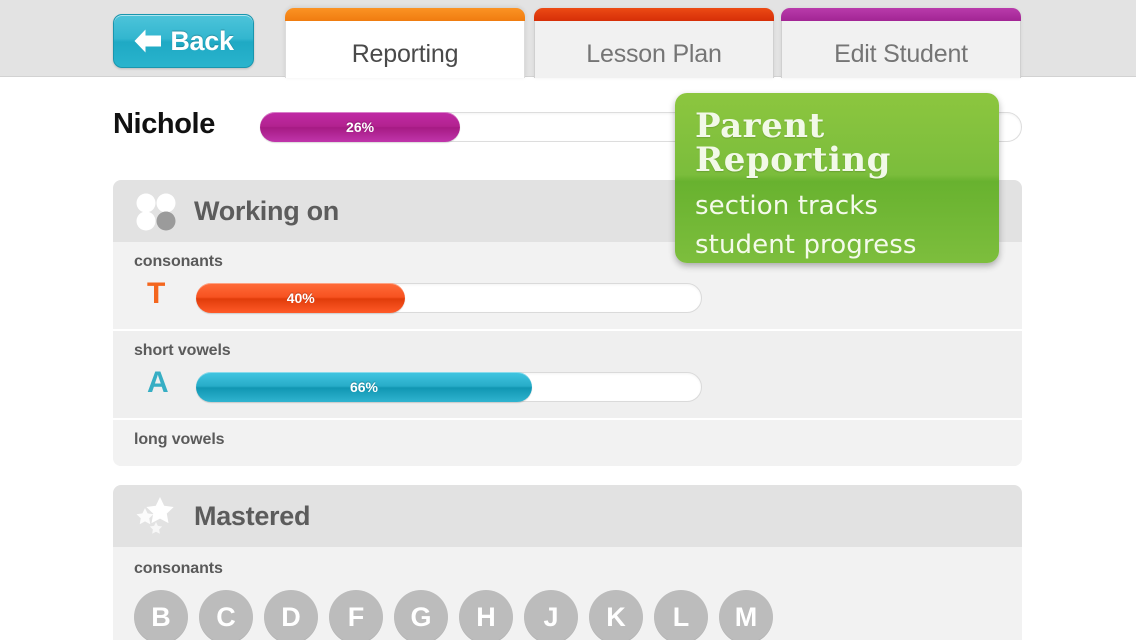 This screenshot has height=640, width=1136. What do you see at coordinates (681, 615) in the screenshot?
I see `mastered-letter-badge: L` at bounding box center [681, 615].